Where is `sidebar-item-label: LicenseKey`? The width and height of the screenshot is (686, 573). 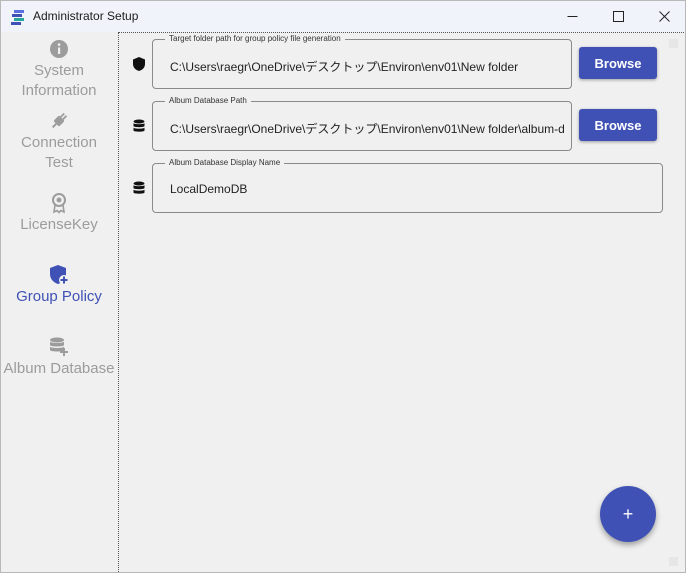 sidebar-item-label: LicenseKey is located at coordinates (59, 224).